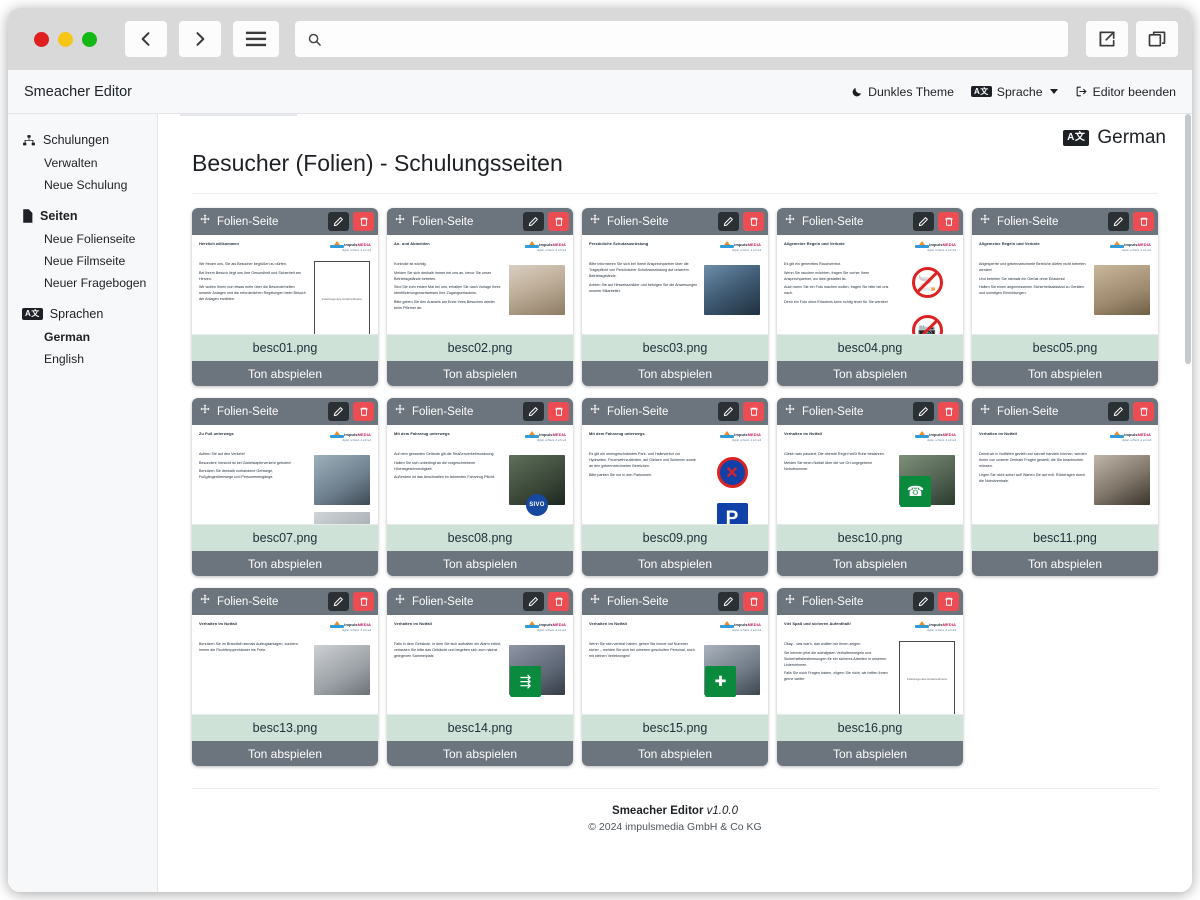 The width and height of the screenshot is (1200, 900). What do you see at coordinates (902, 92) in the screenshot?
I see `dark-theme-toggle: Dunkles Theme` at bounding box center [902, 92].